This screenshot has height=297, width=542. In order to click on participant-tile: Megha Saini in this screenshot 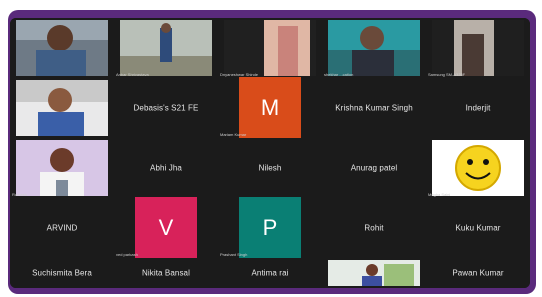, I will do `click(478, 168)`.